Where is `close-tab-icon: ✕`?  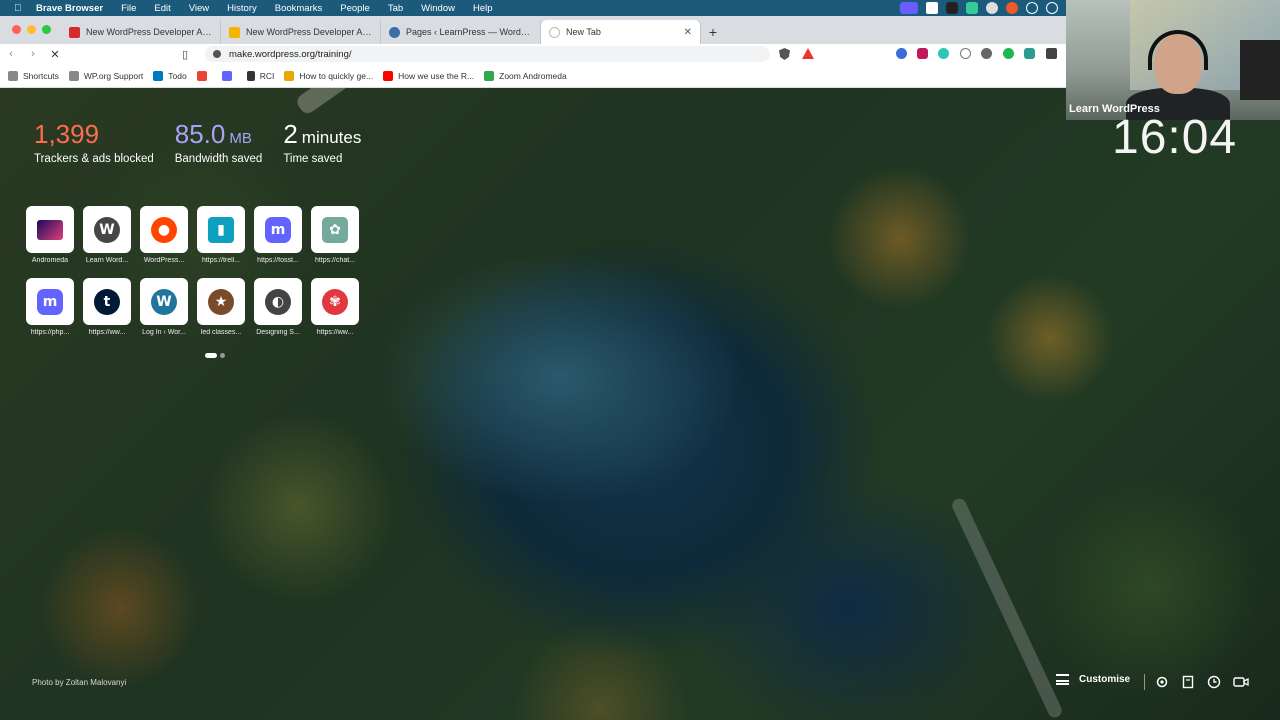 close-tab-icon: ✕ is located at coordinates (688, 32).